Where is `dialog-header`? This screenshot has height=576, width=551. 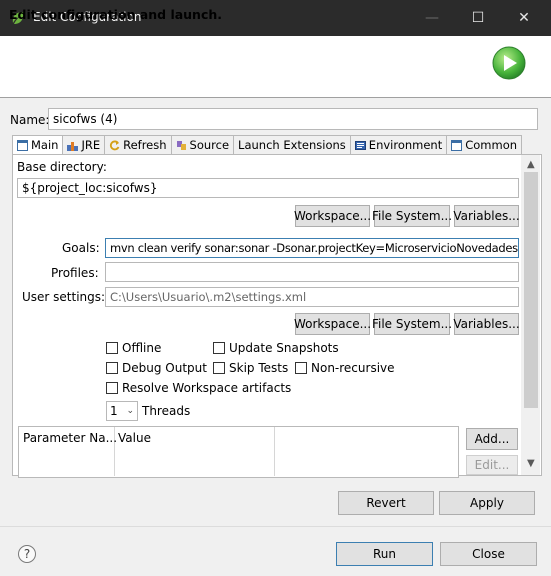 dialog-header is located at coordinates (275, 67).